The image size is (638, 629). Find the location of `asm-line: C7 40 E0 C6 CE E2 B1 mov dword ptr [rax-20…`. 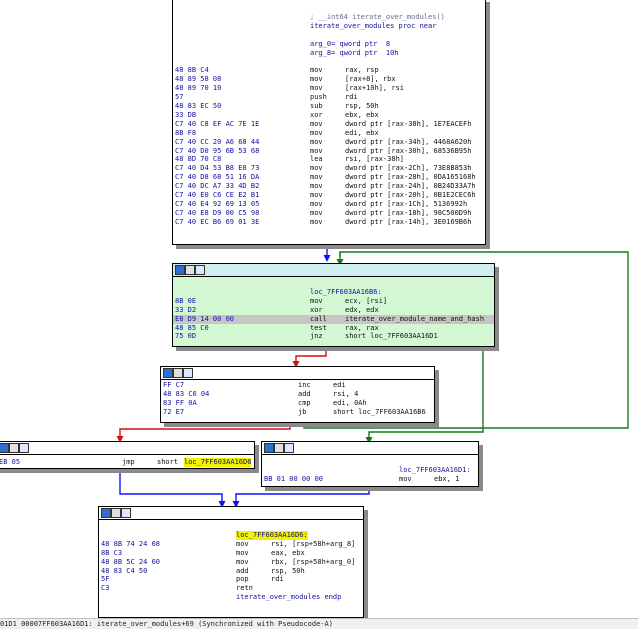

asm-line: C7 40 E0 C6 CE E2 B1 mov dword ptr [rax-20… is located at coordinates (329, 195).